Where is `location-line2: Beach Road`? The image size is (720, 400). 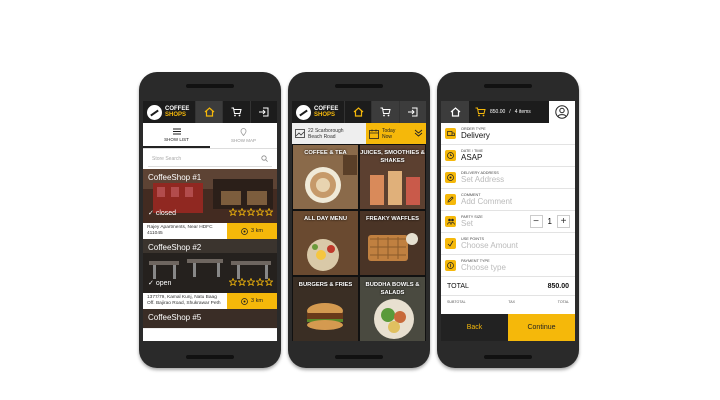
location-line2: Beach Road is located at coordinates (322, 136).